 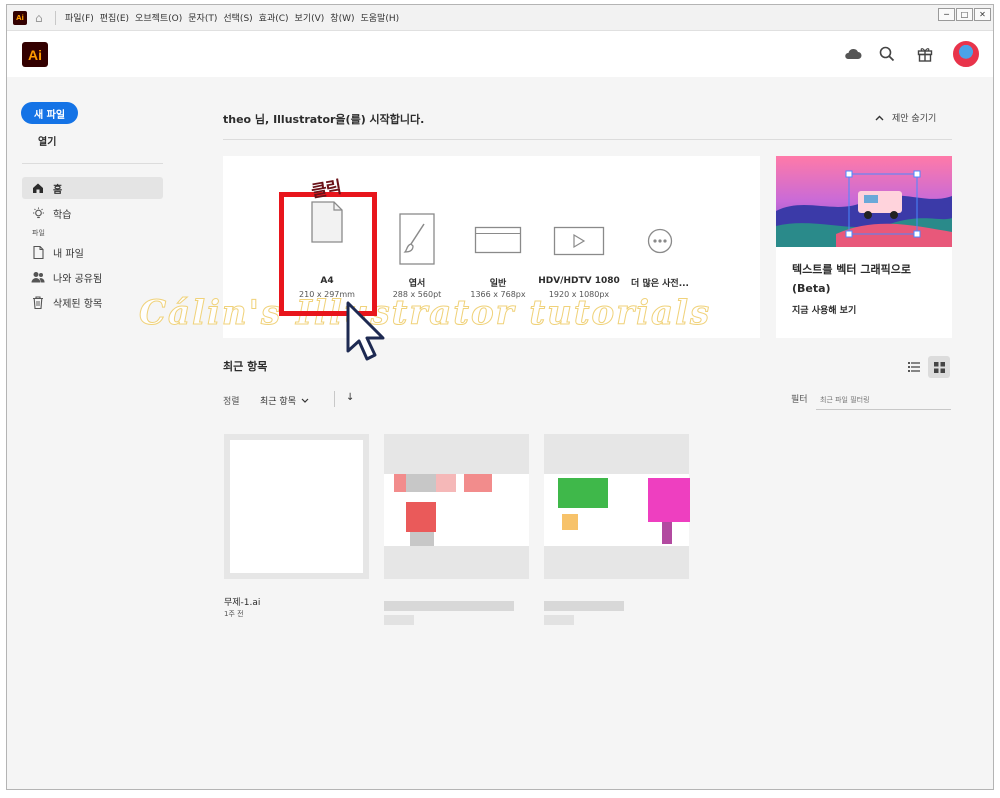 What do you see at coordinates (342, 17) in the screenshot?
I see `menu-window: 창(W)` at bounding box center [342, 17].